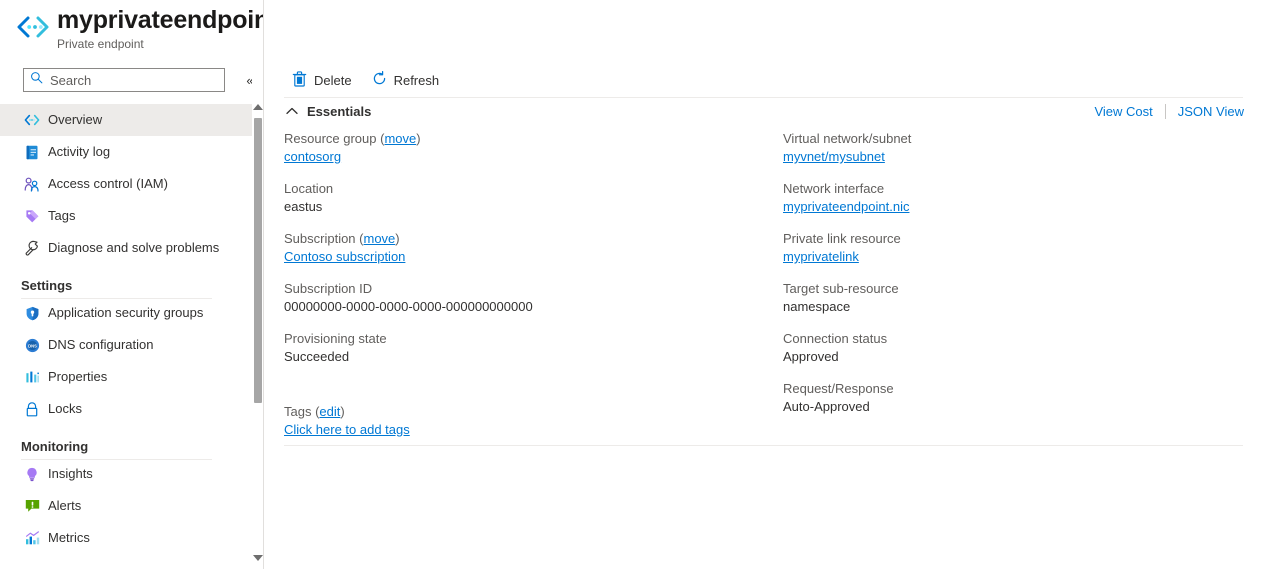 The image size is (1263, 569). What do you see at coordinates (1013, 207) in the screenshot?
I see `field-value: myprivateendpoint.nic` at bounding box center [1013, 207].